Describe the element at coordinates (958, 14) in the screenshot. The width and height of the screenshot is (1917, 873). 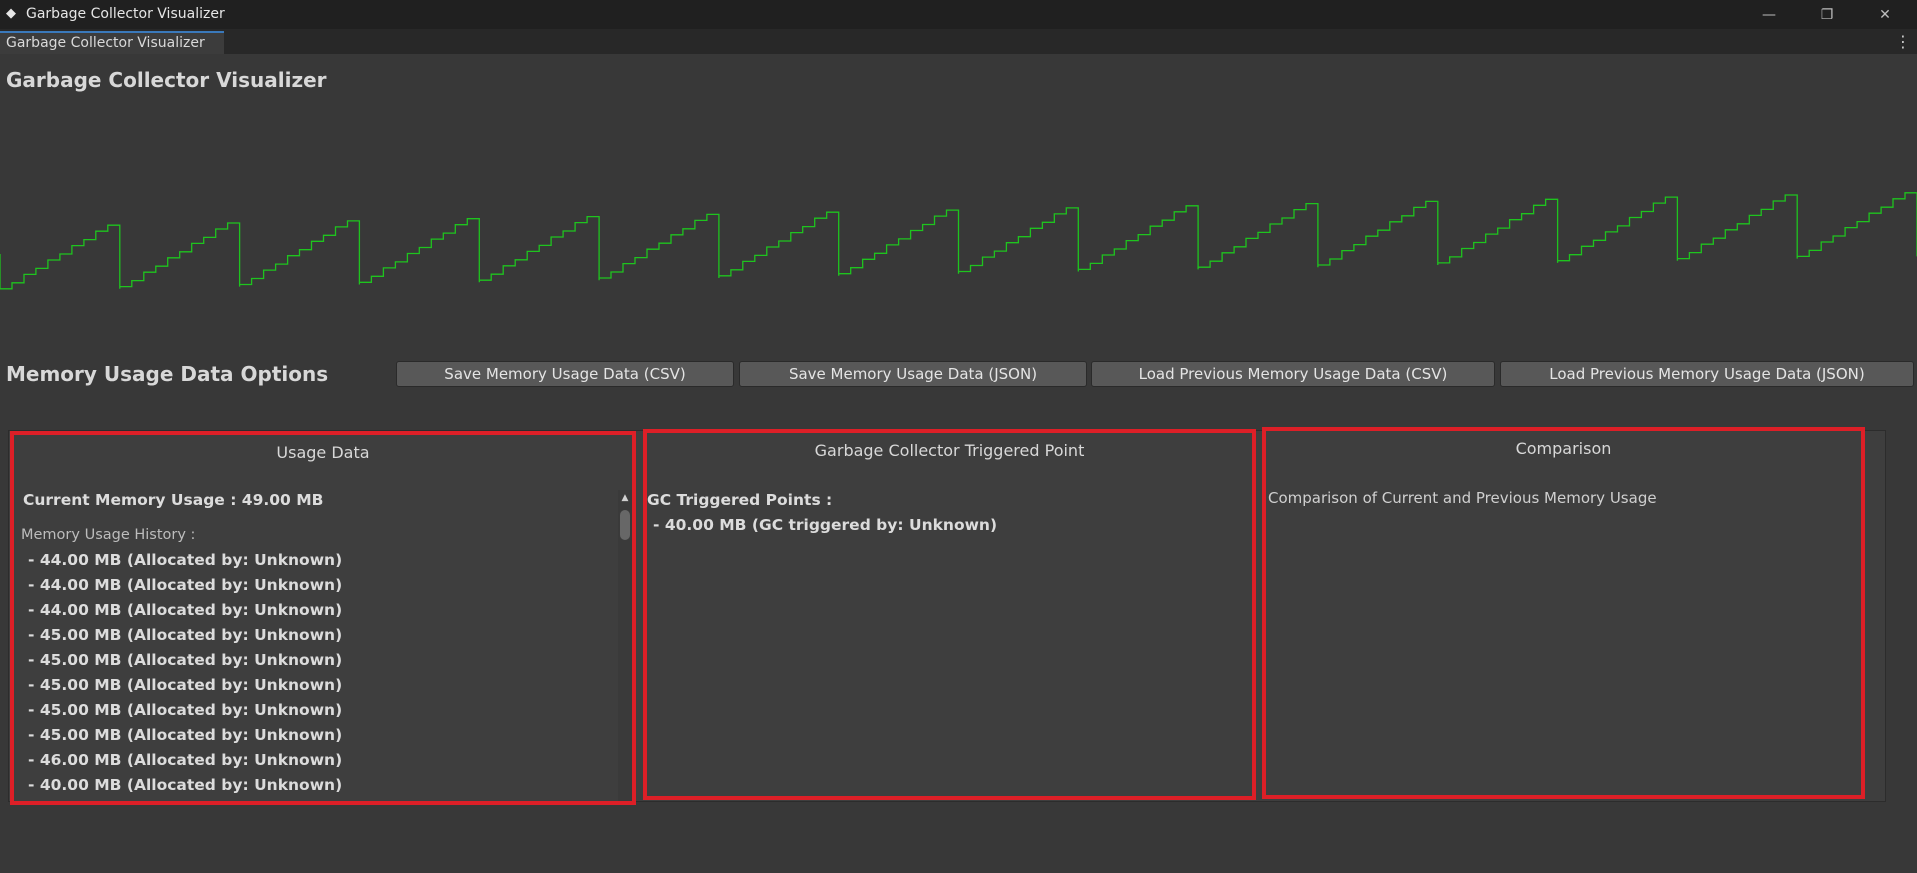
I see `window-titlebar: ◆ Garbage Collector Visualizer — ❐ ✕` at that location.